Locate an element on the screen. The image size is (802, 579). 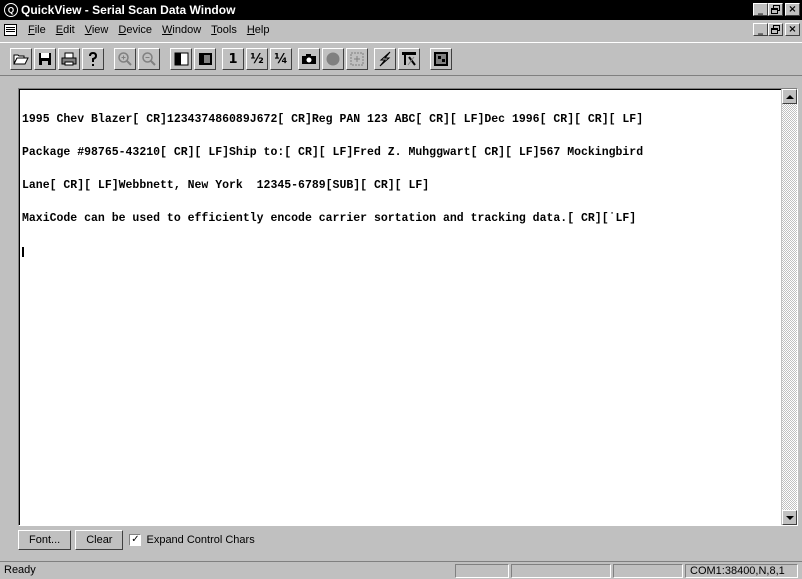
scale-half-icon: ½ is located at coordinates (257, 59).